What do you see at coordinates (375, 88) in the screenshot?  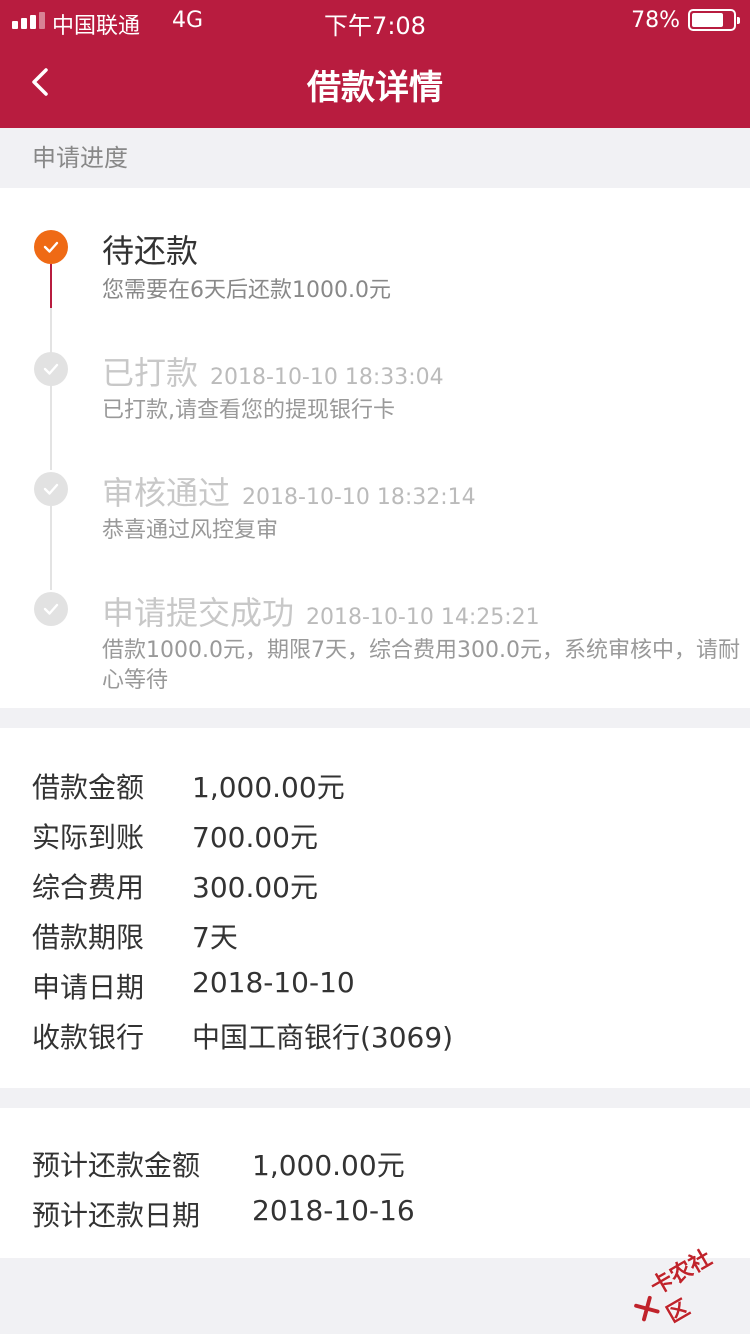 I see `page-title: 借款详情` at bounding box center [375, 88].